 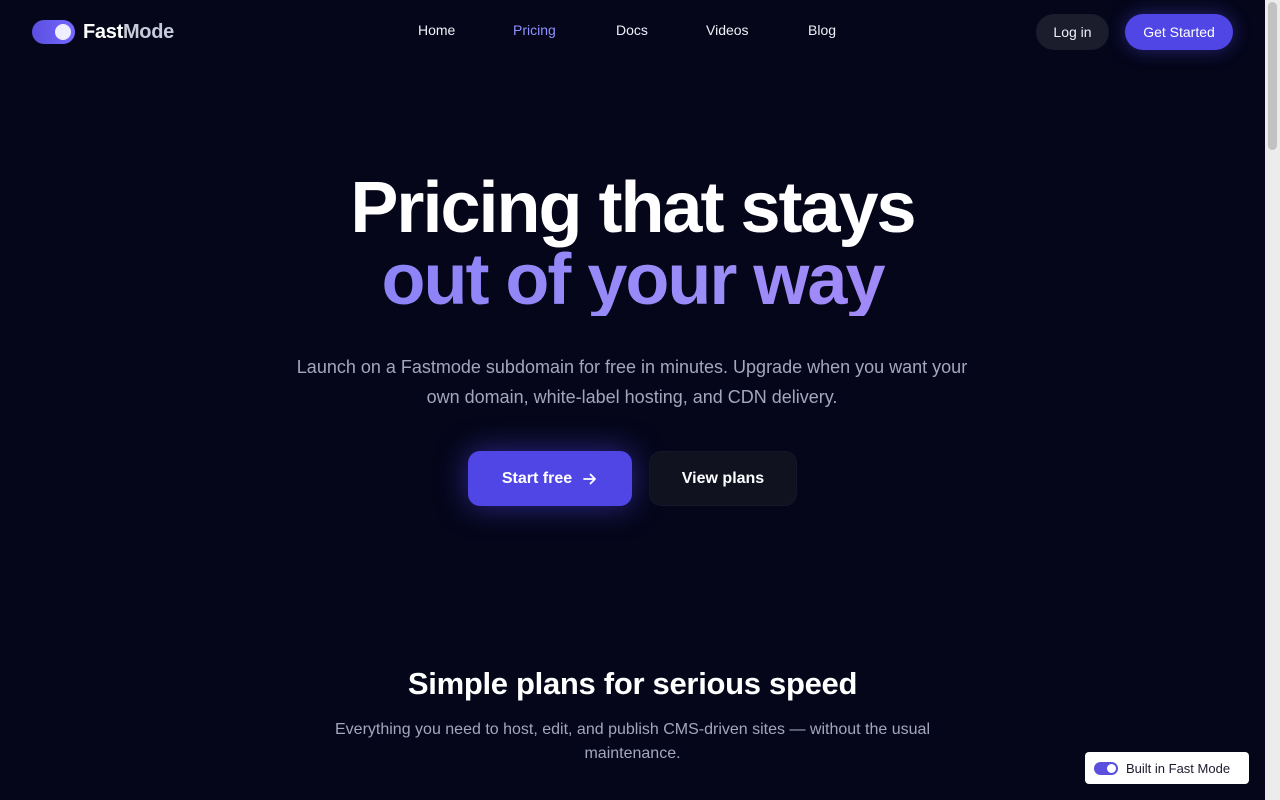 What do you see at coordinates (1178, 768) in the screenshot?
I see `badge-label: Built in Fast Mode` at bounding box center [1178, 768].